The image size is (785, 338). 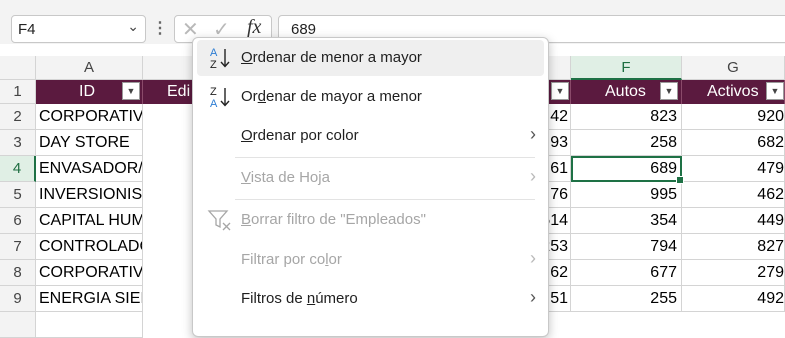 What do you see at coordinates (254, 27) in the screenshot?
I see `fx-icon: fx` at bounding box center [254, 27].